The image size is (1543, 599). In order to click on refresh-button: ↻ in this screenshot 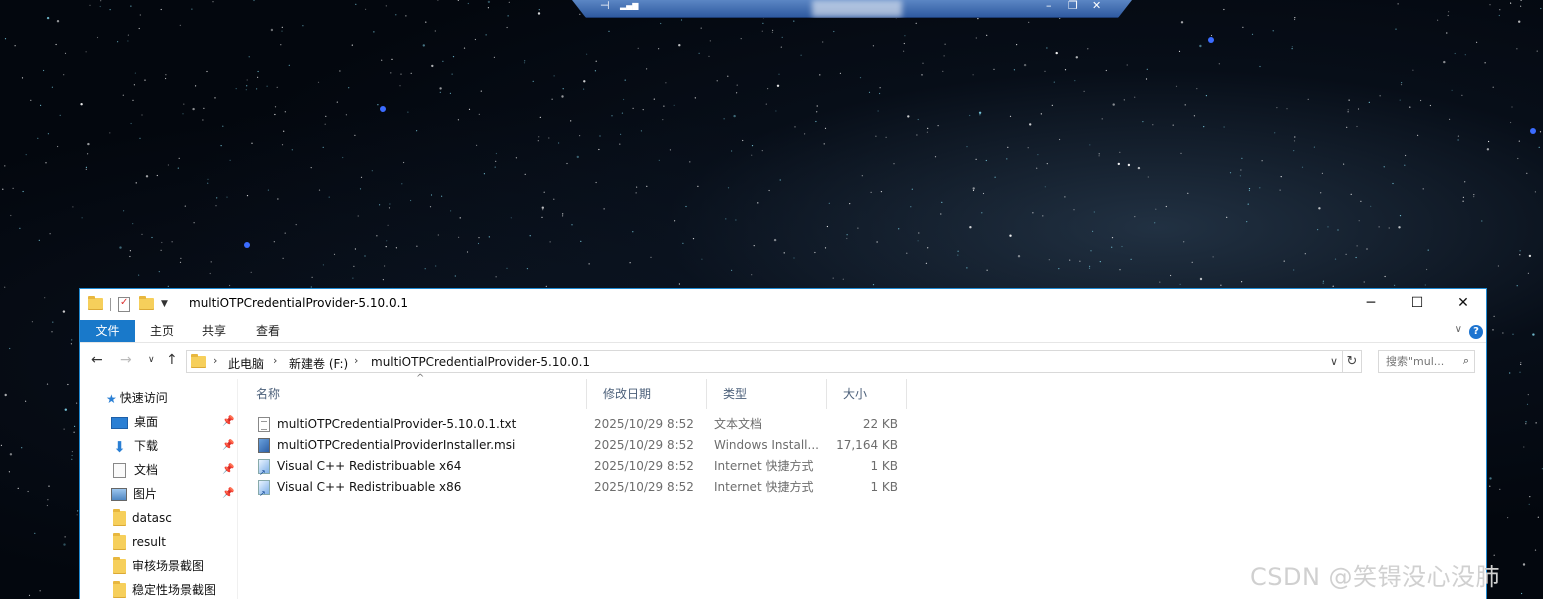, I will do `click(1352, 361)`.